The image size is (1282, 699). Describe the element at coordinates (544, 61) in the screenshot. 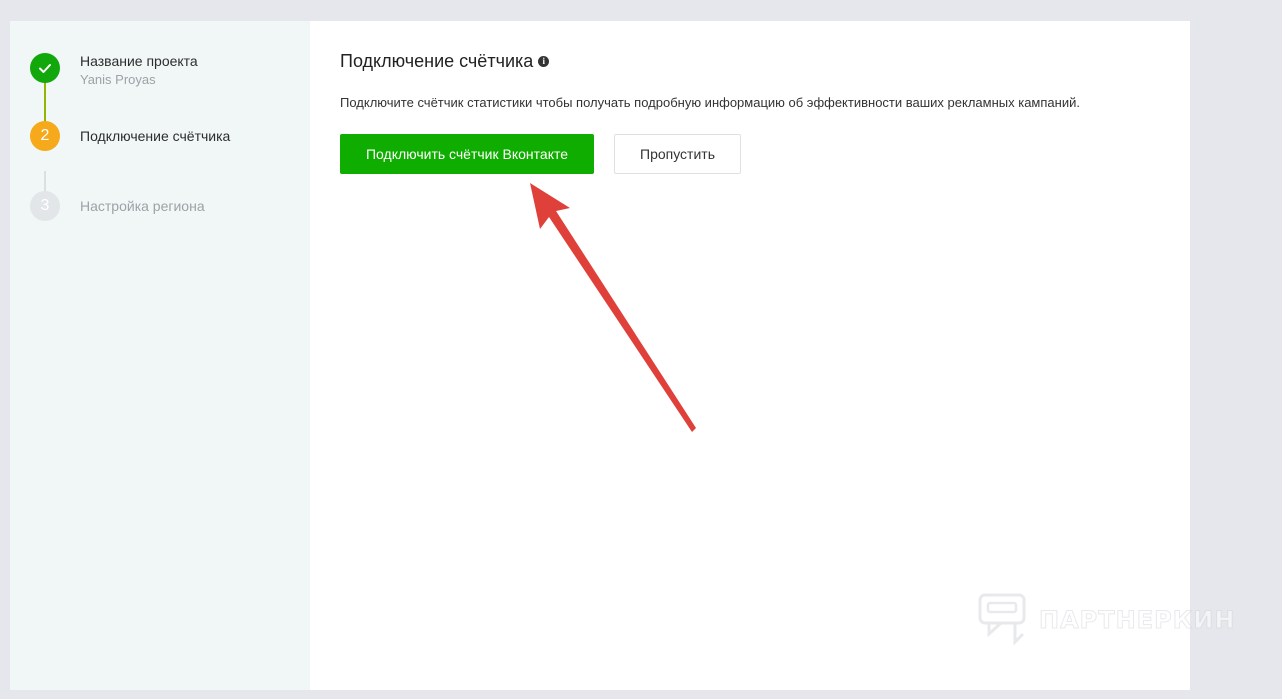

I see `info-icon: i` at that location.